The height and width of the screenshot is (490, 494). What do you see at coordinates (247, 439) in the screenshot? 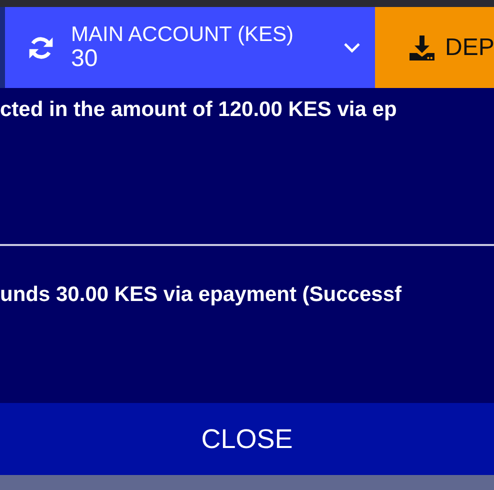
I see `close-button: CLOSE` at bounding box center [247, 439].